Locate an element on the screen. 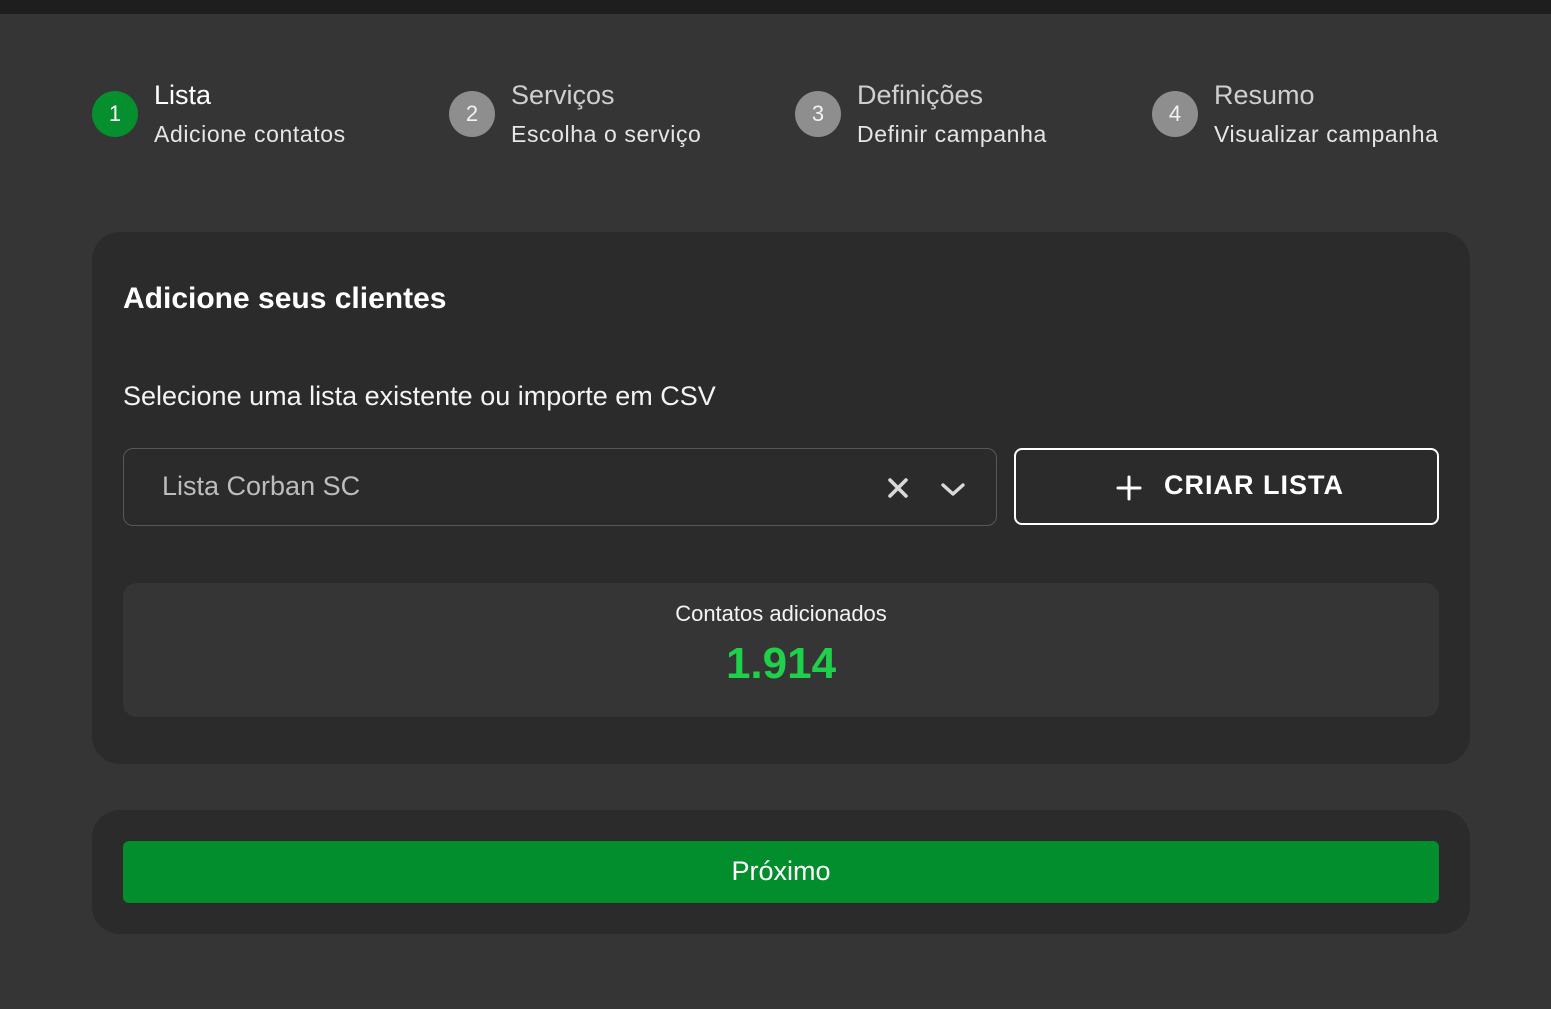 The height and width of the screenshot is (1009, 1551). step-subtitle: Adicione contatos is located at coordinates (250, 134).